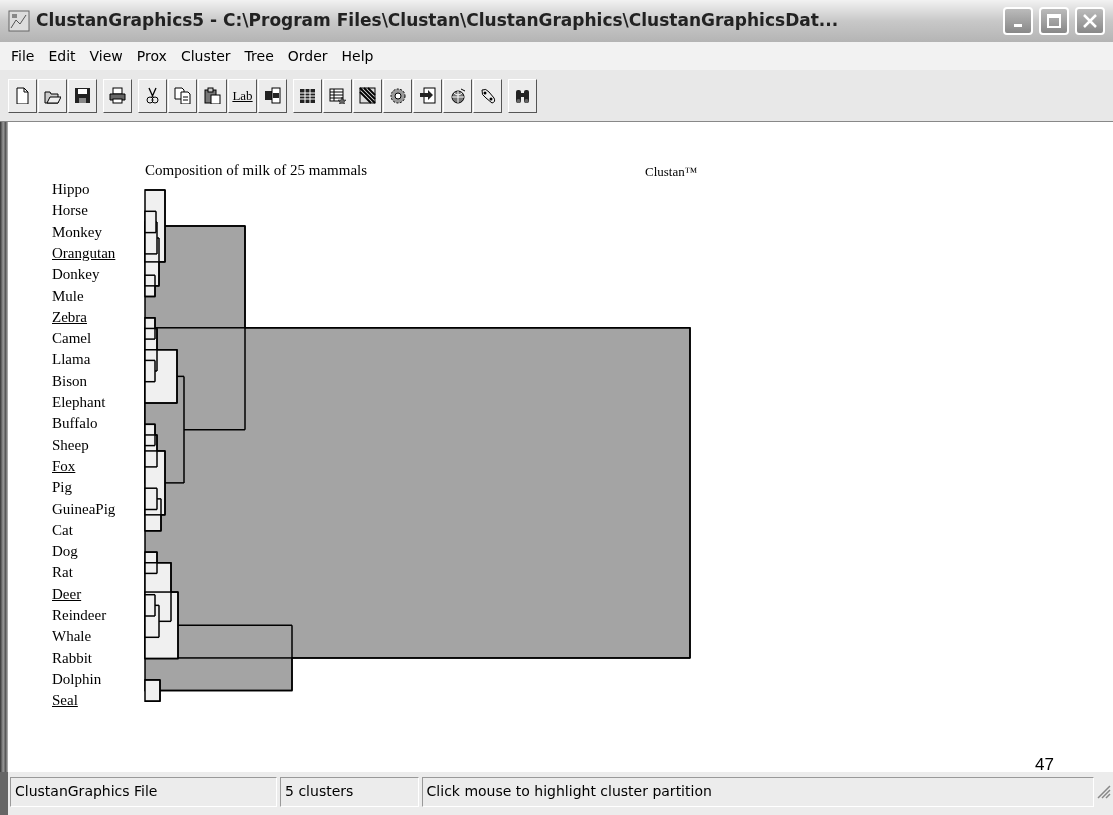  Describe the element at coordinates (671, 172) in the screenshot. I see `brand-text: Clustan™` at that location.